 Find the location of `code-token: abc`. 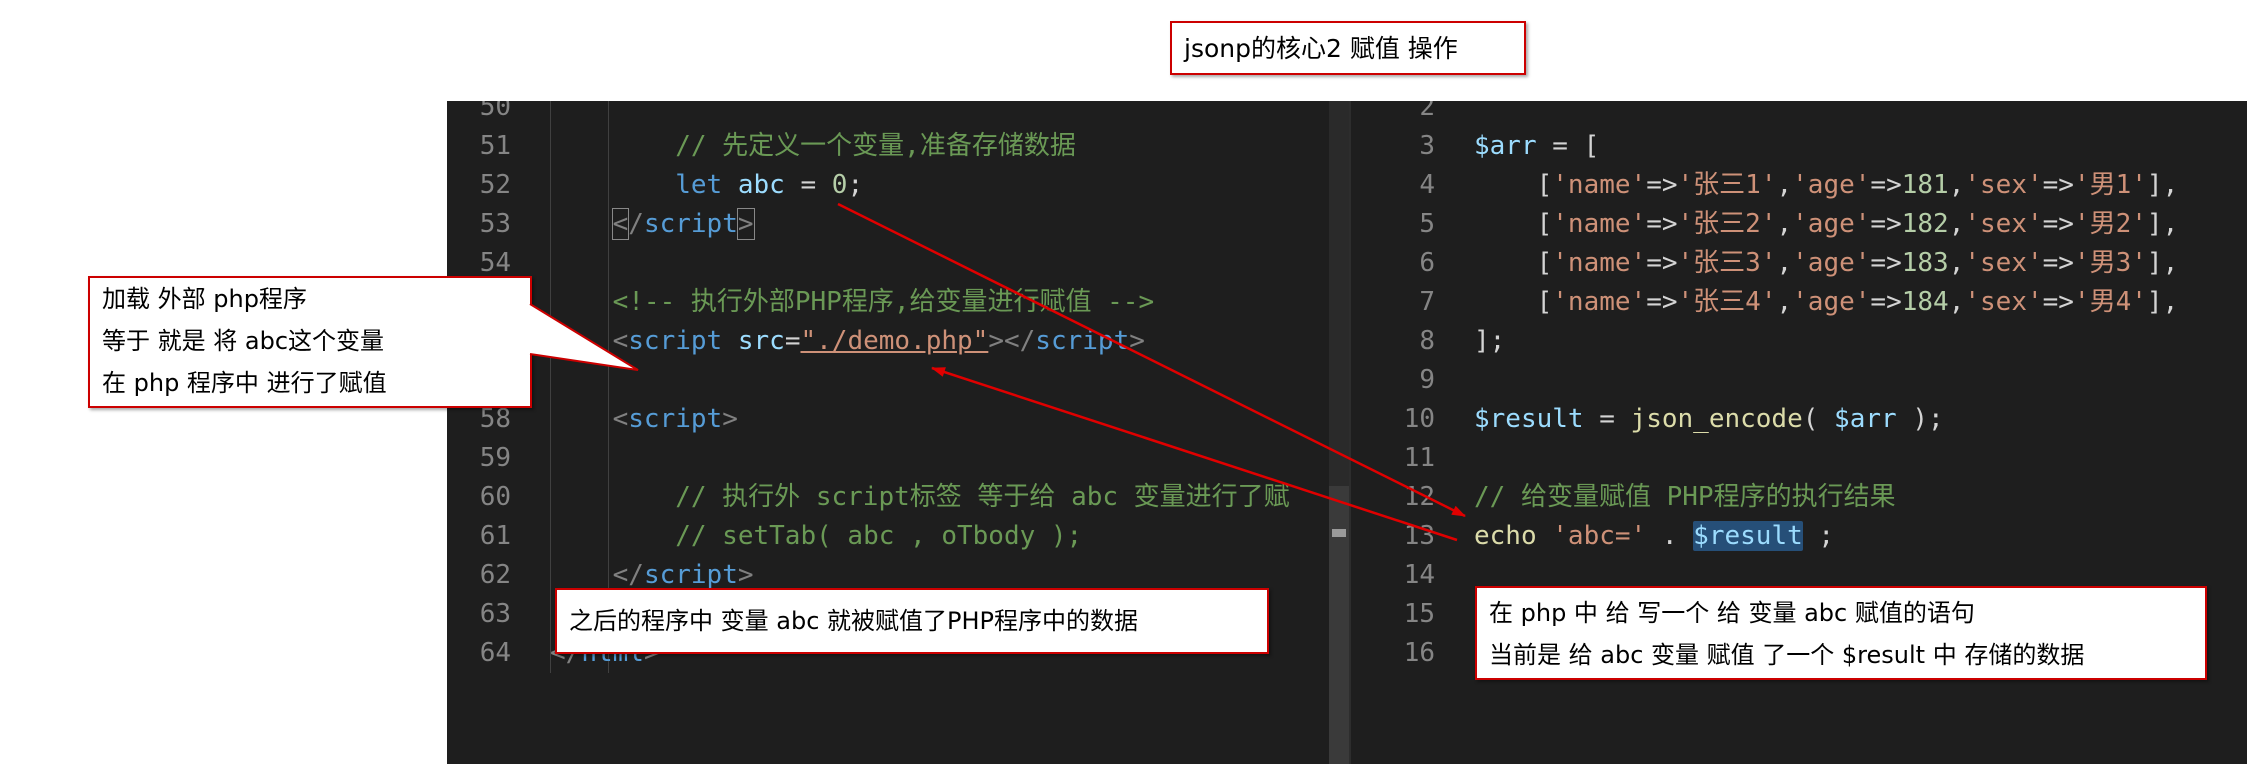

code-token: abc is located at coordinates (761, 185).